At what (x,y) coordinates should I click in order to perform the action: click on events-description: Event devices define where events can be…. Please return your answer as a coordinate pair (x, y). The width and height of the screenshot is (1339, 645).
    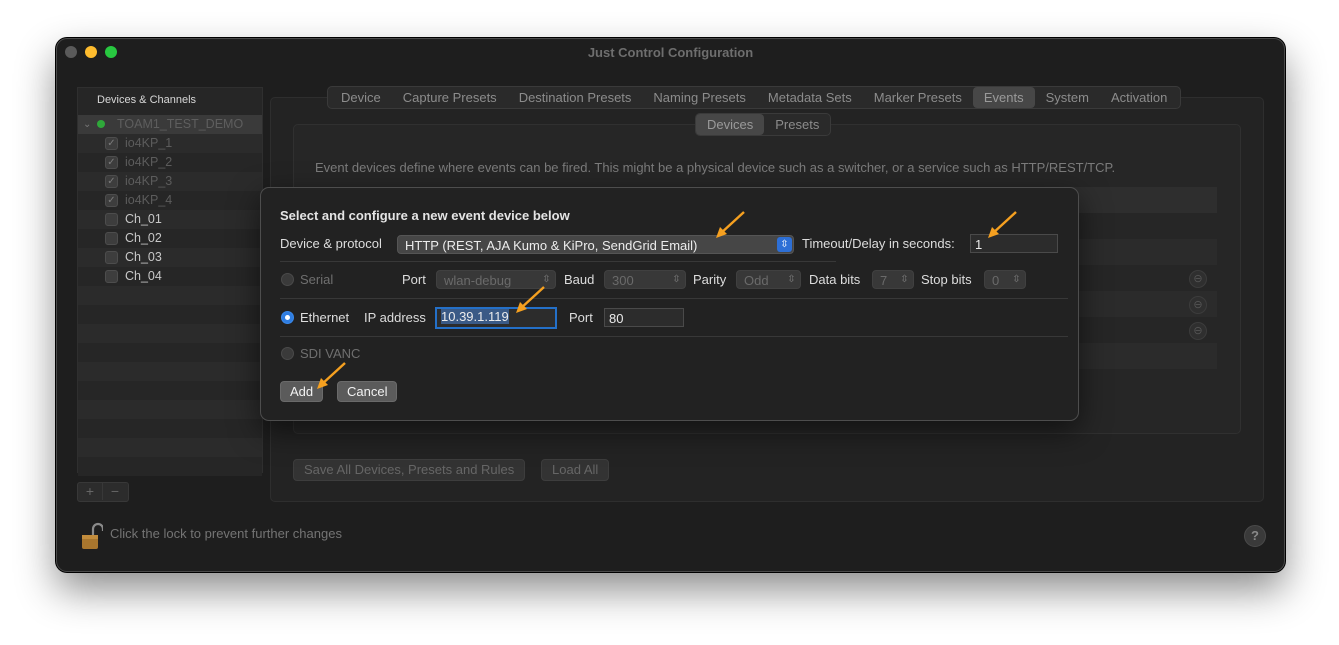
    Looking at the image, I should click on (715, 167).